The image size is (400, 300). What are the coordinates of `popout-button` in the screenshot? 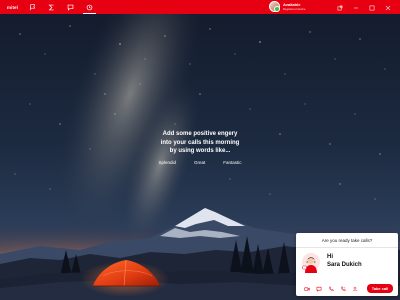 It's located at (340, 7).